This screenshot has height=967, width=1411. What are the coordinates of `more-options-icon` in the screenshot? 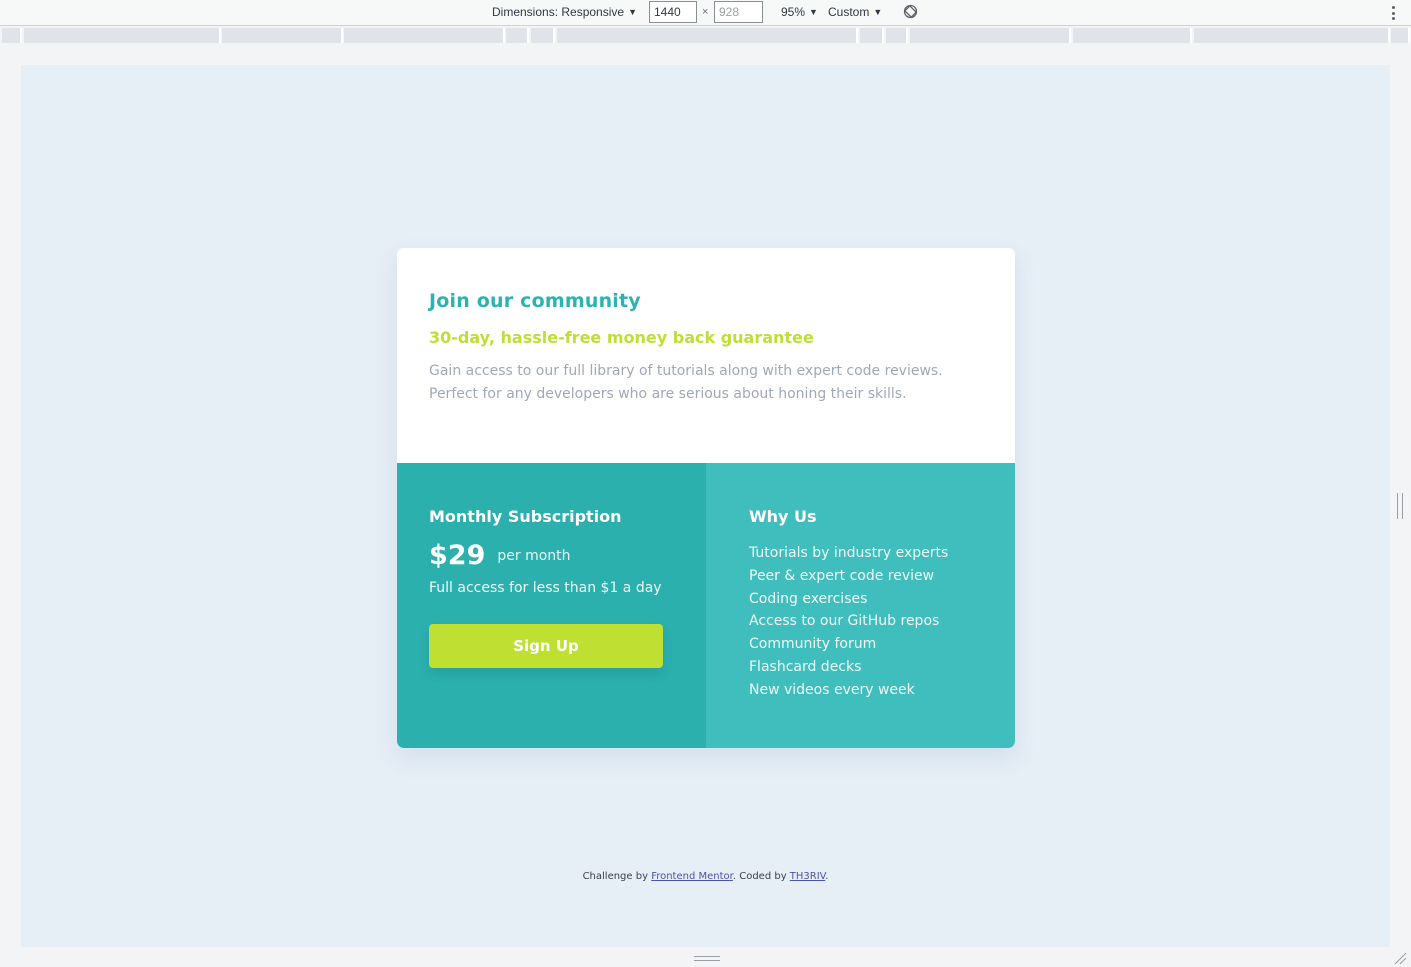 It's located at (1393, 13).